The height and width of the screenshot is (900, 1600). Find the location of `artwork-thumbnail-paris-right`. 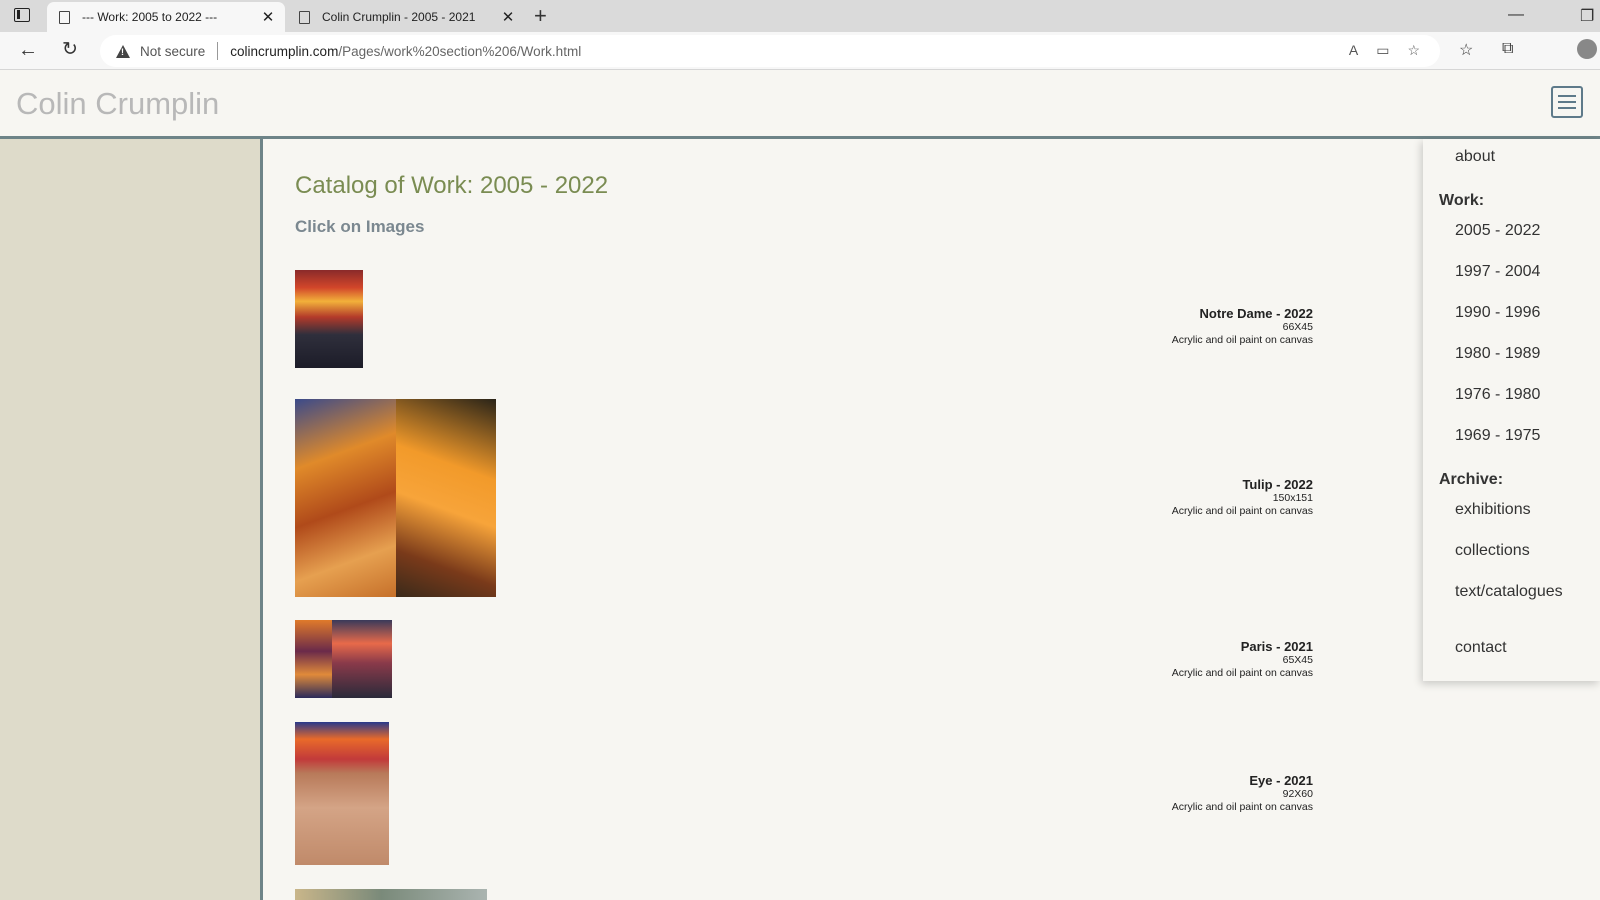

artwork-thumbnail-paris-right is located at coordinates (362, 659).